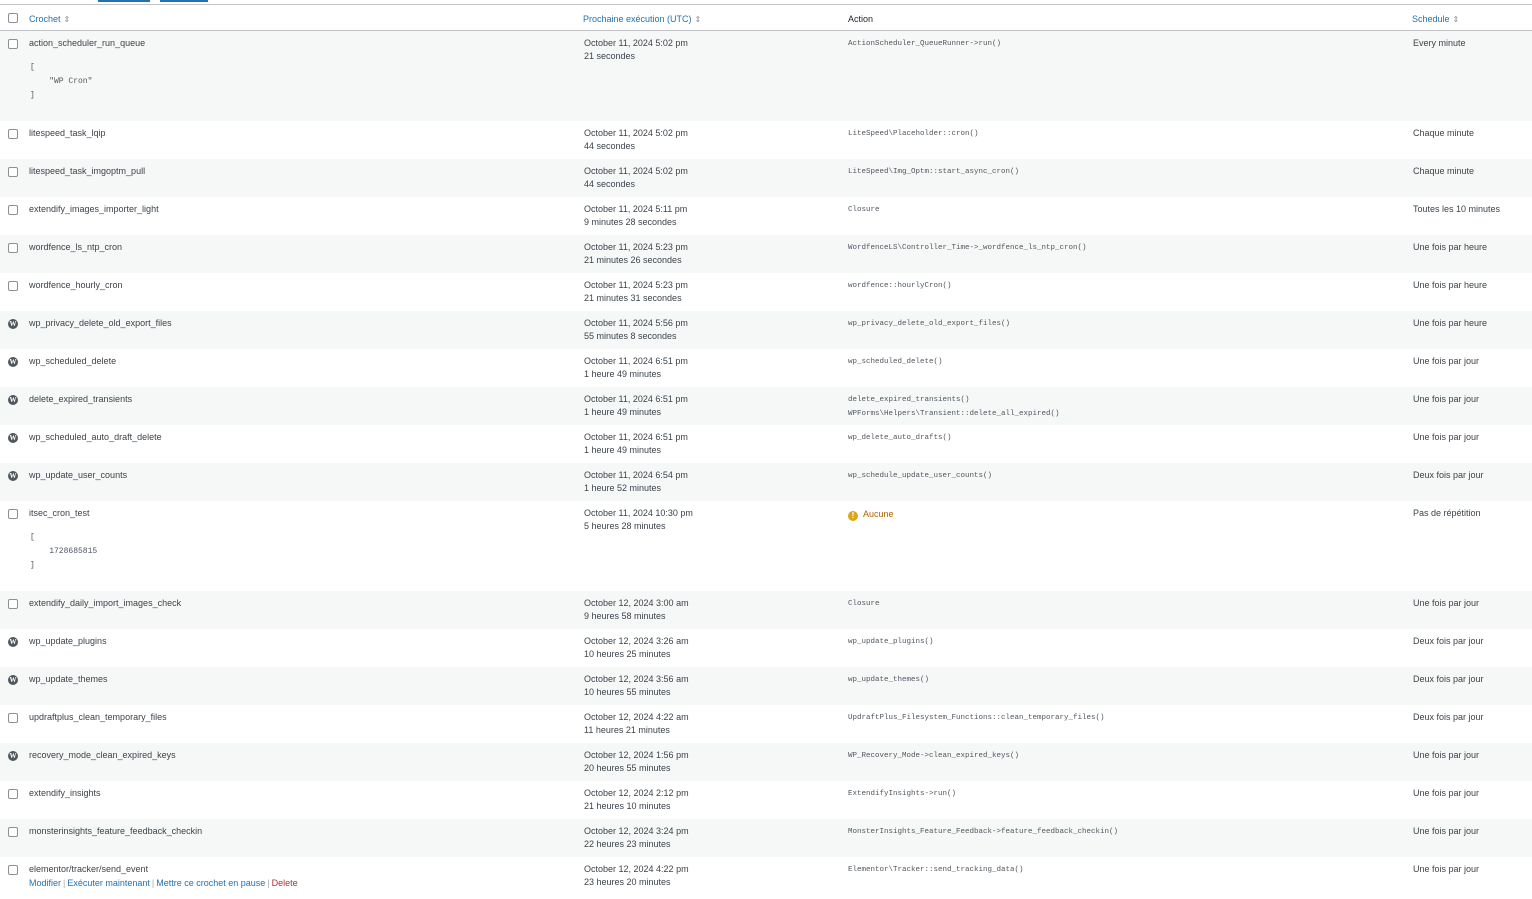 The height and width of the screenshot is (899, 1532). Describe the element at coordinates (108, 883) in the screenshot. I see `run-now-link: Exécuter maintenant` at that location.